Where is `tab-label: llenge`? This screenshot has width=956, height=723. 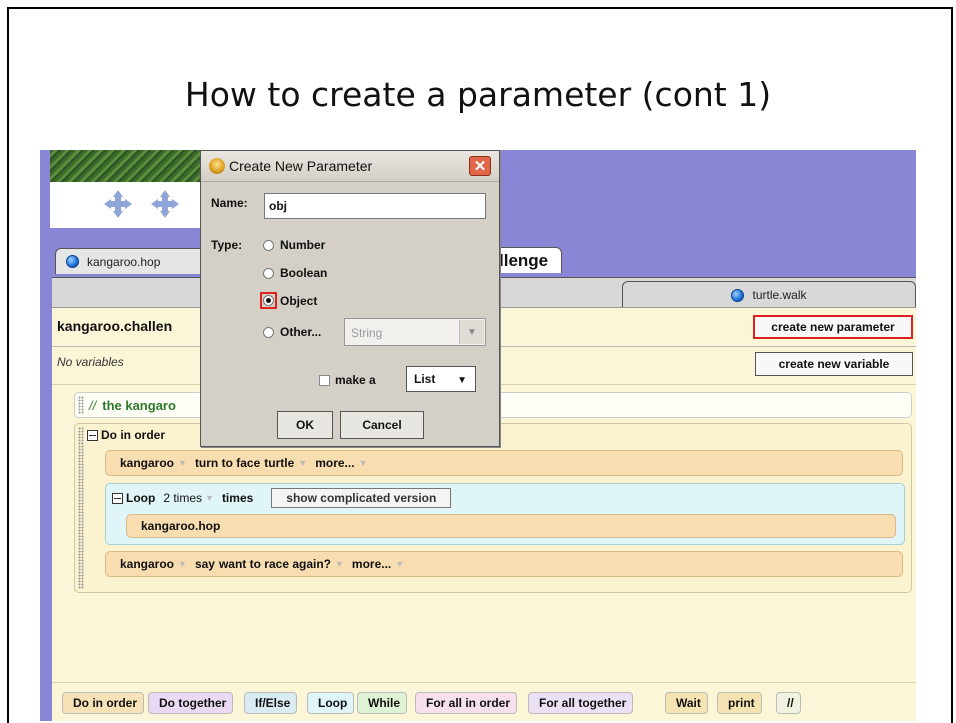
tab-label: llenge is located at coordinates (524, 260).